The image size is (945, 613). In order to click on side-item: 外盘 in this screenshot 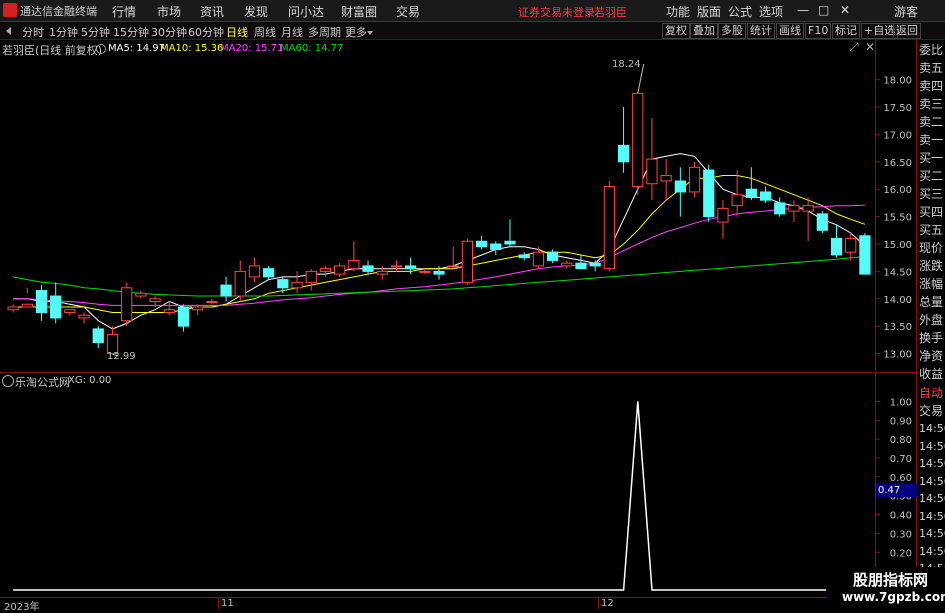, I will do `click(931, 320)`.